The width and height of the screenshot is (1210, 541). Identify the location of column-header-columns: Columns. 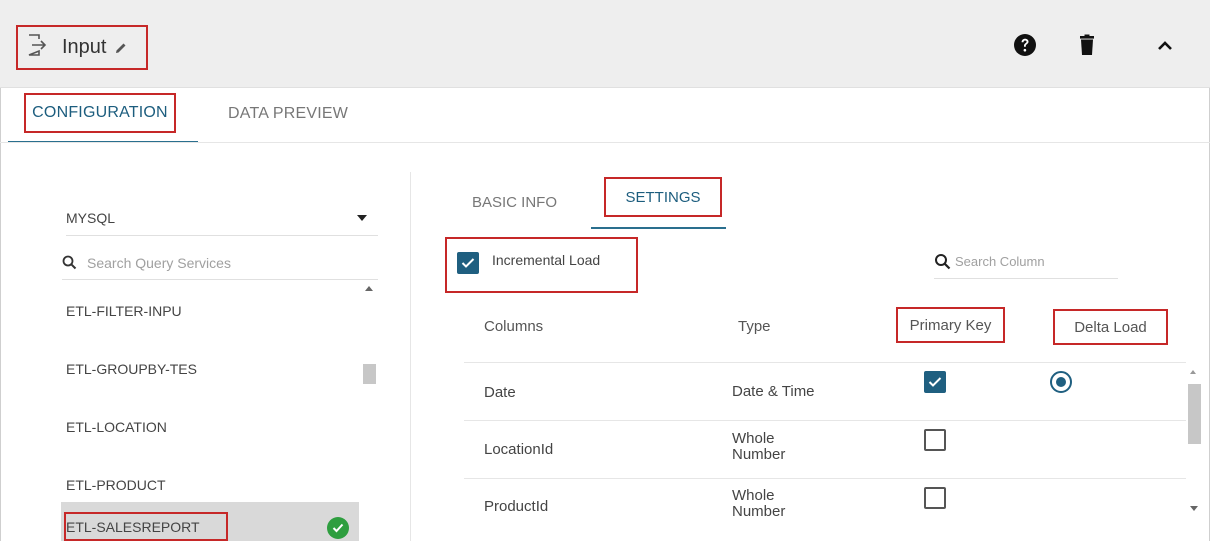
(514, 326).